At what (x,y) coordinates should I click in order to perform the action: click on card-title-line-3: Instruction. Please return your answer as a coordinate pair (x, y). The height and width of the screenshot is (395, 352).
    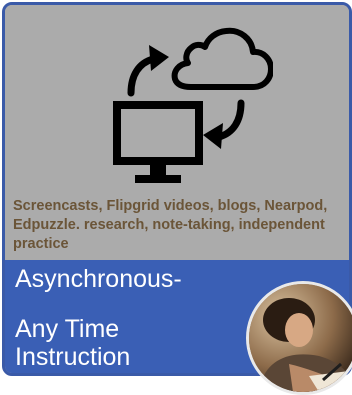
    Looking at the image, I should click on (73, 357).